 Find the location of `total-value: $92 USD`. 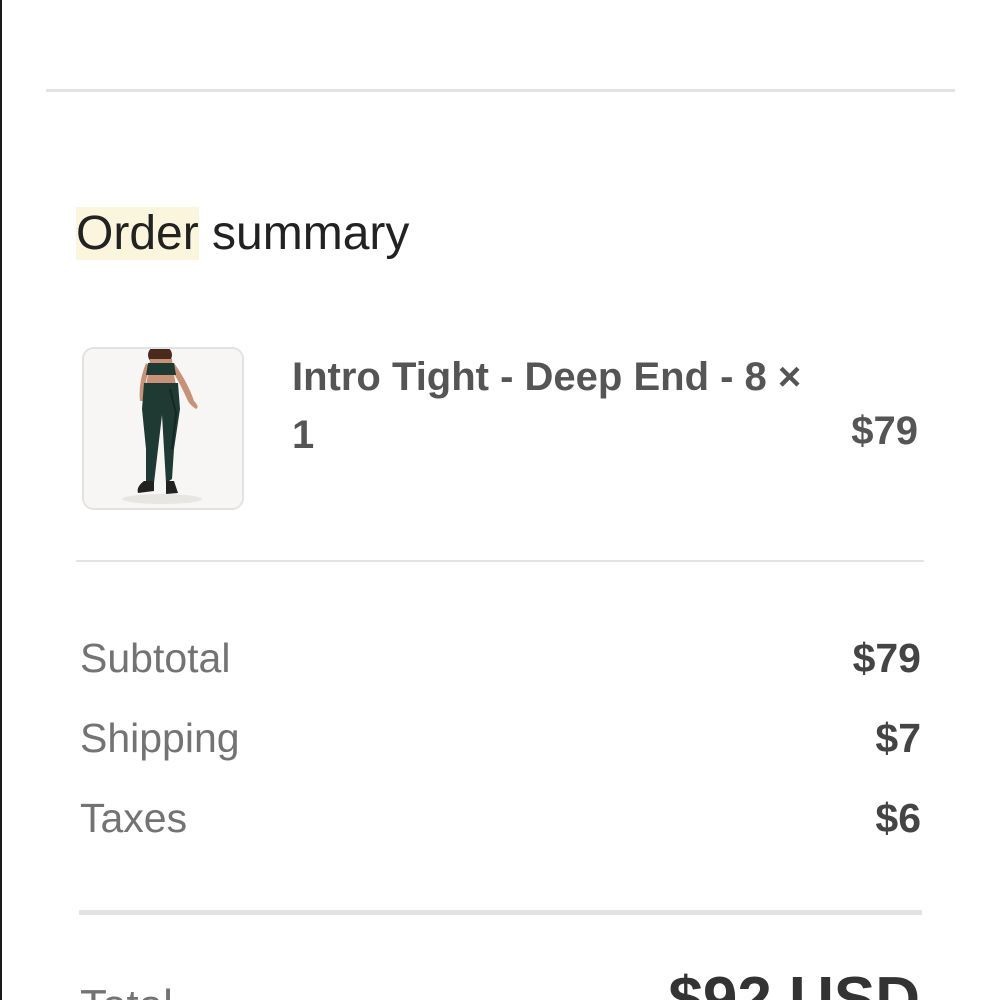

total-value: $92 USD is located at coordinates (794, 982).